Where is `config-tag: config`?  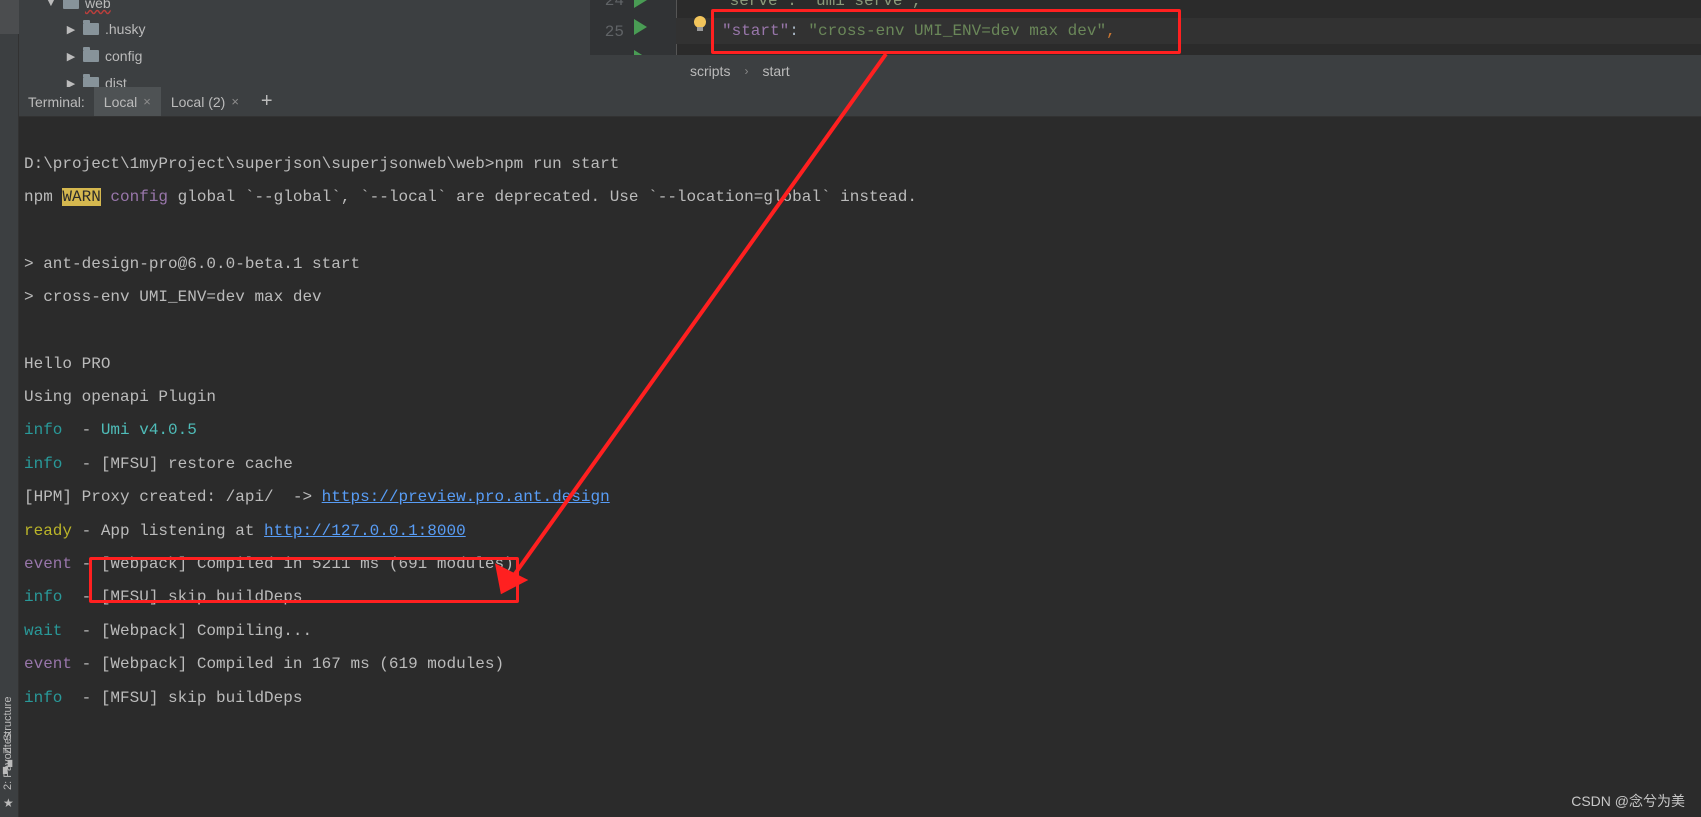 config-tag: config is located at coordinates (134, 197).